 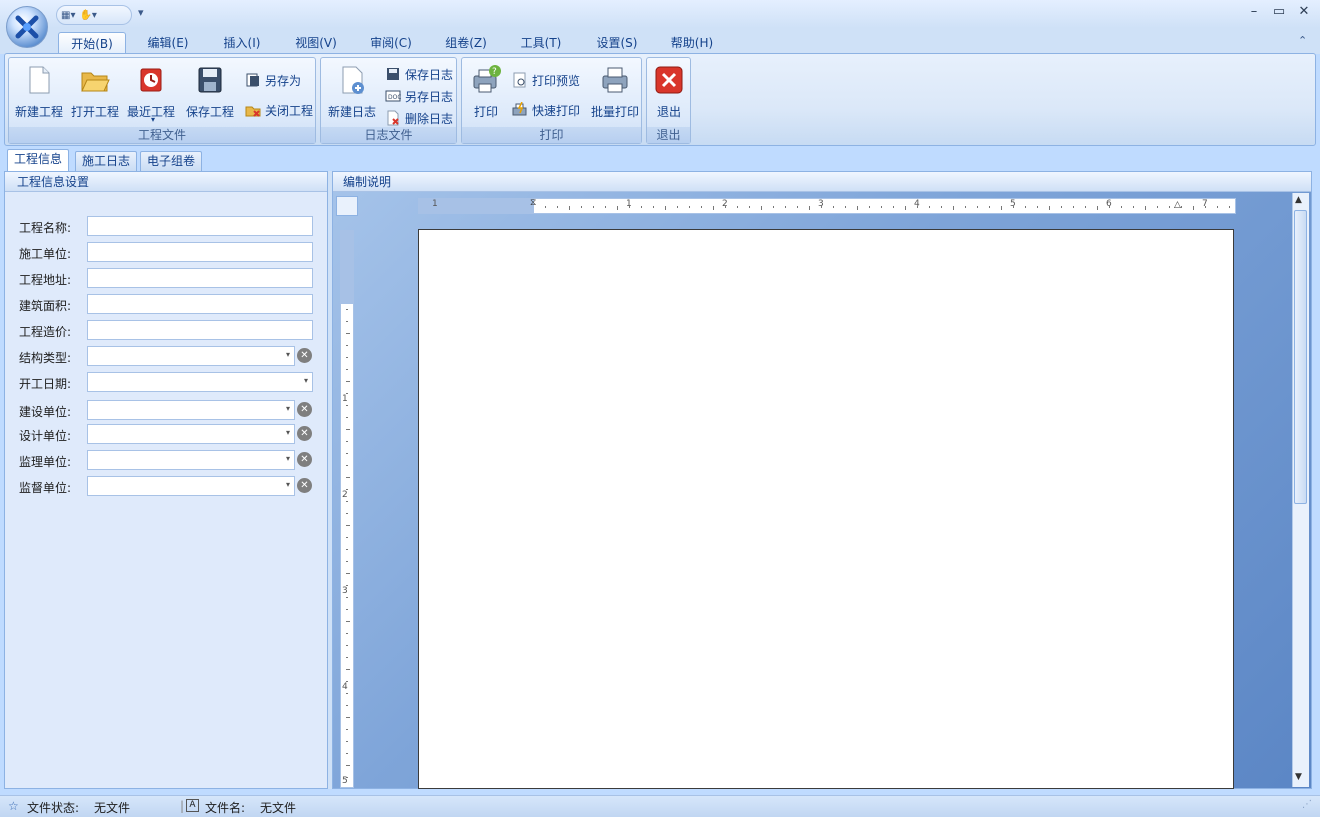 What do you see at coordinates (200, 382) in the screenshot?
I see `start-date-picker: ▾` at bounding box center [200, 382].